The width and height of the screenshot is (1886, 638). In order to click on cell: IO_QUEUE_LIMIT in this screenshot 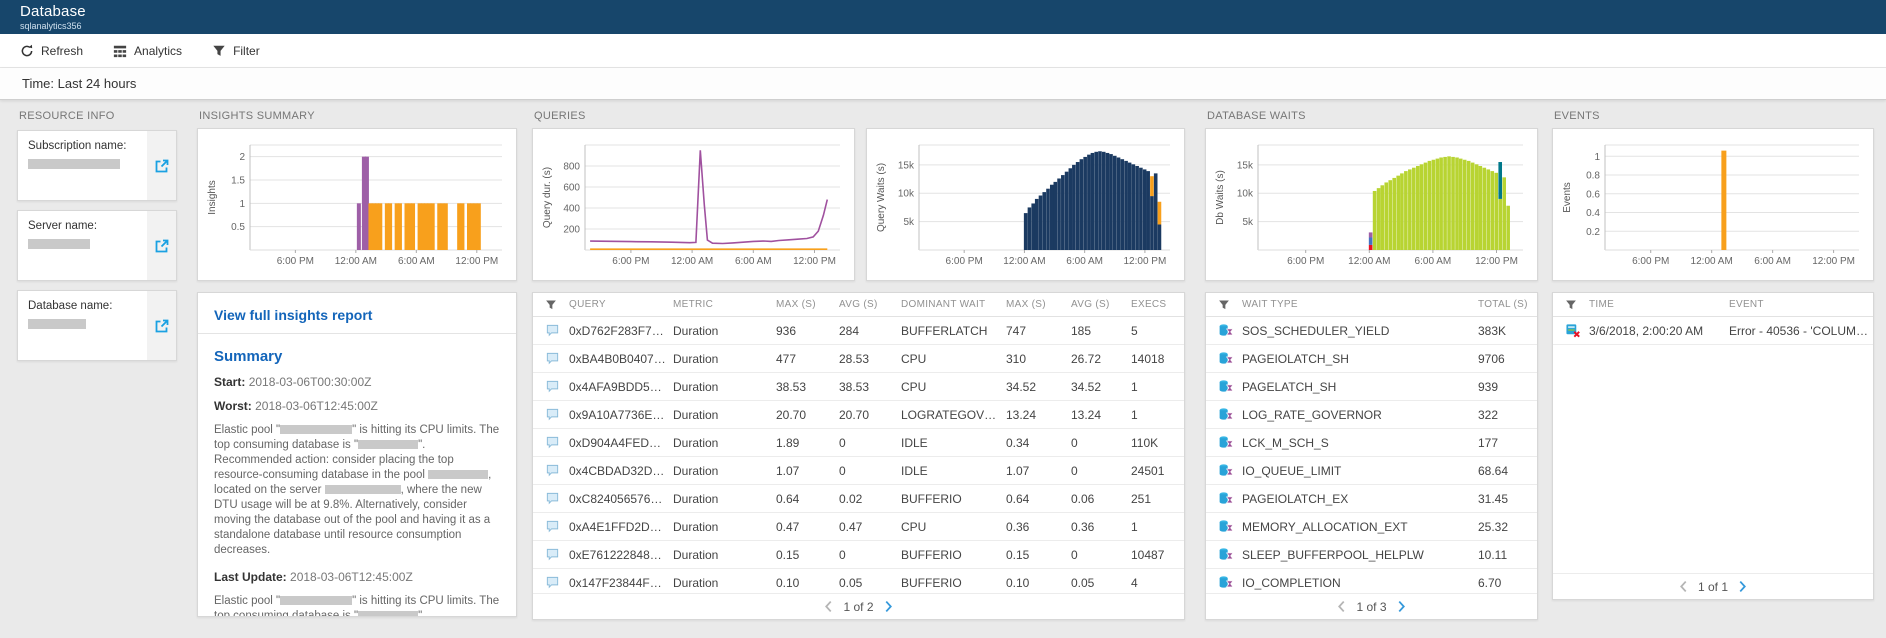, I will do `click(1292, 470)`.